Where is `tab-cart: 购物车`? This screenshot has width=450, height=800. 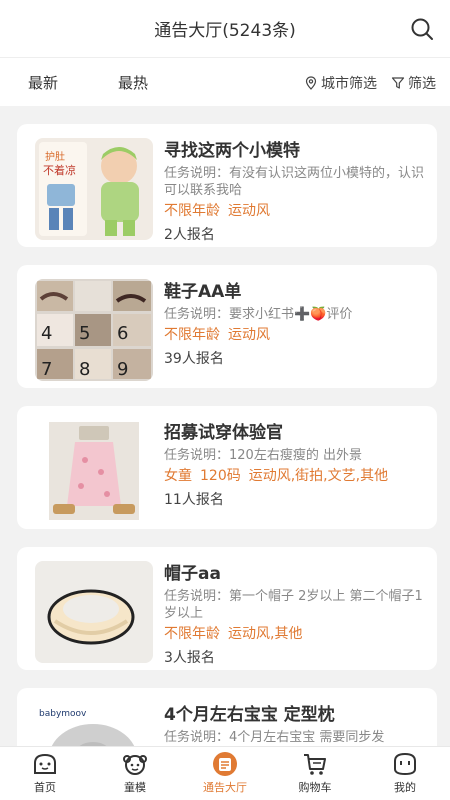
tab-cart: 购物车 is located at coordinates (315, 773).